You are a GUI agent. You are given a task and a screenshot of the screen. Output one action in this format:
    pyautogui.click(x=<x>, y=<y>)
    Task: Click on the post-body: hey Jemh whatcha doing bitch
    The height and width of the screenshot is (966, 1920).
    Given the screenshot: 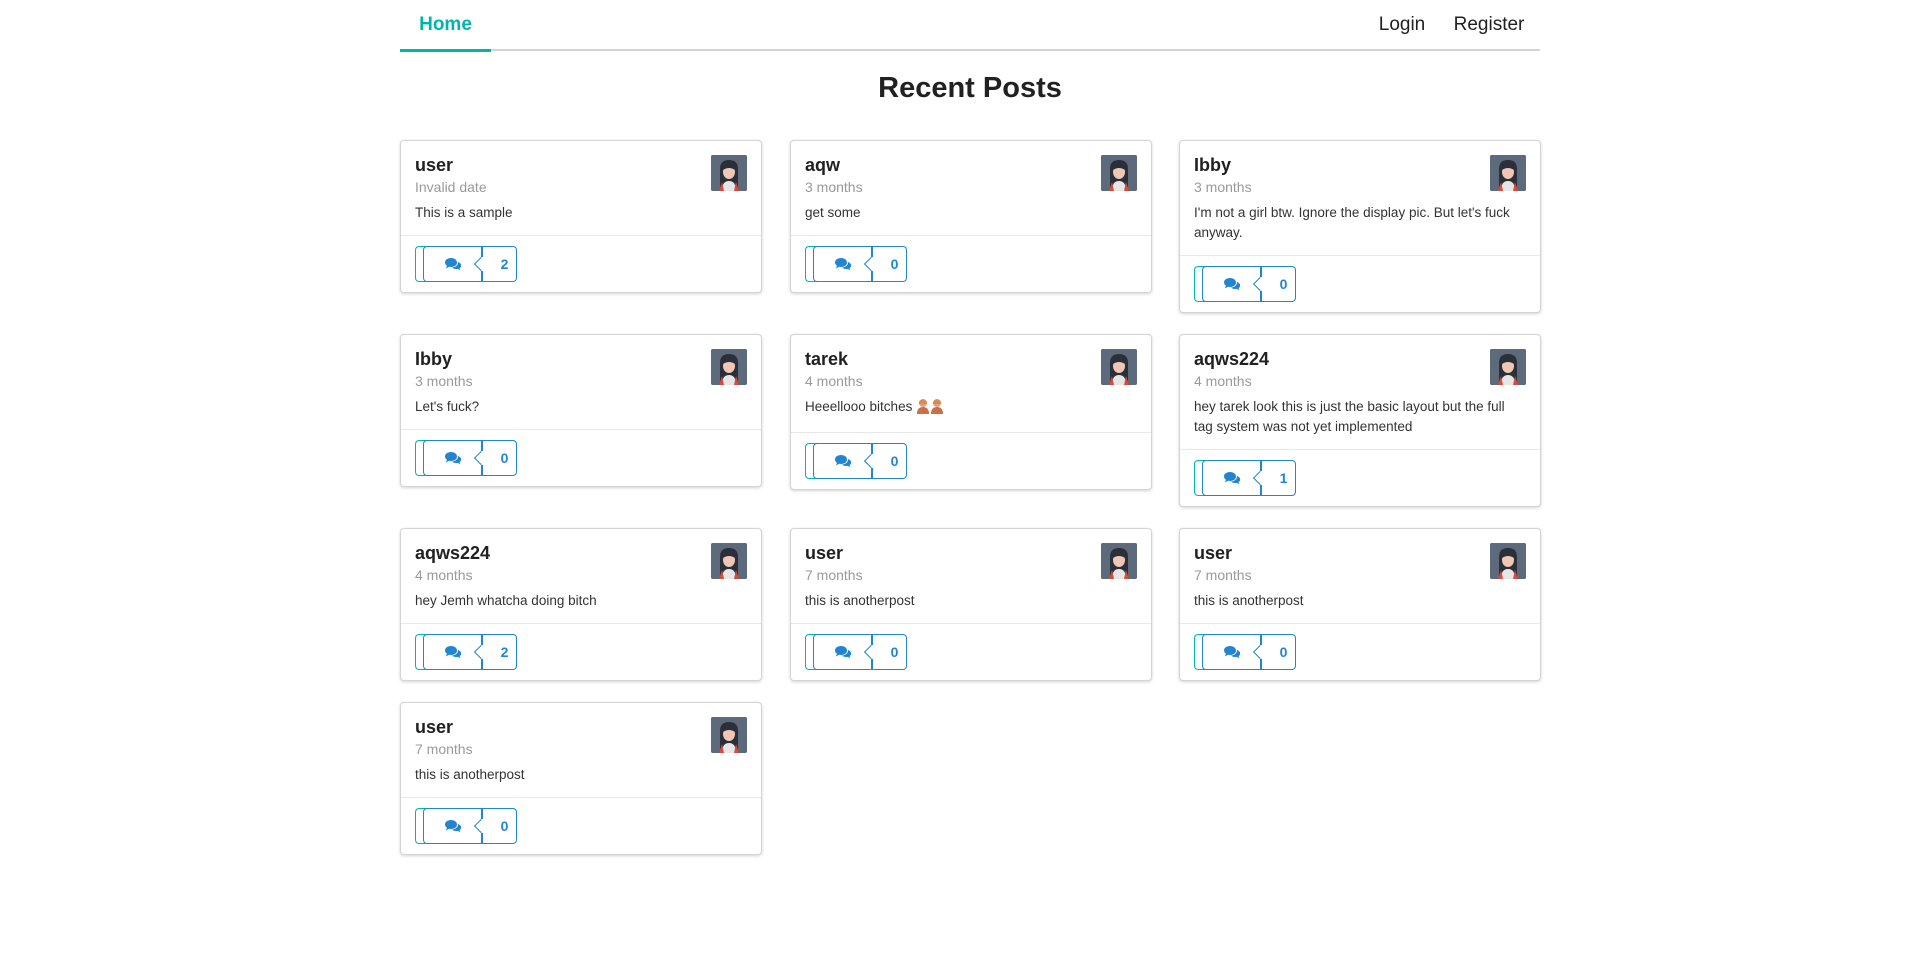 What is the action you would take?
    pyautogui.click(x=506, y=600)
    